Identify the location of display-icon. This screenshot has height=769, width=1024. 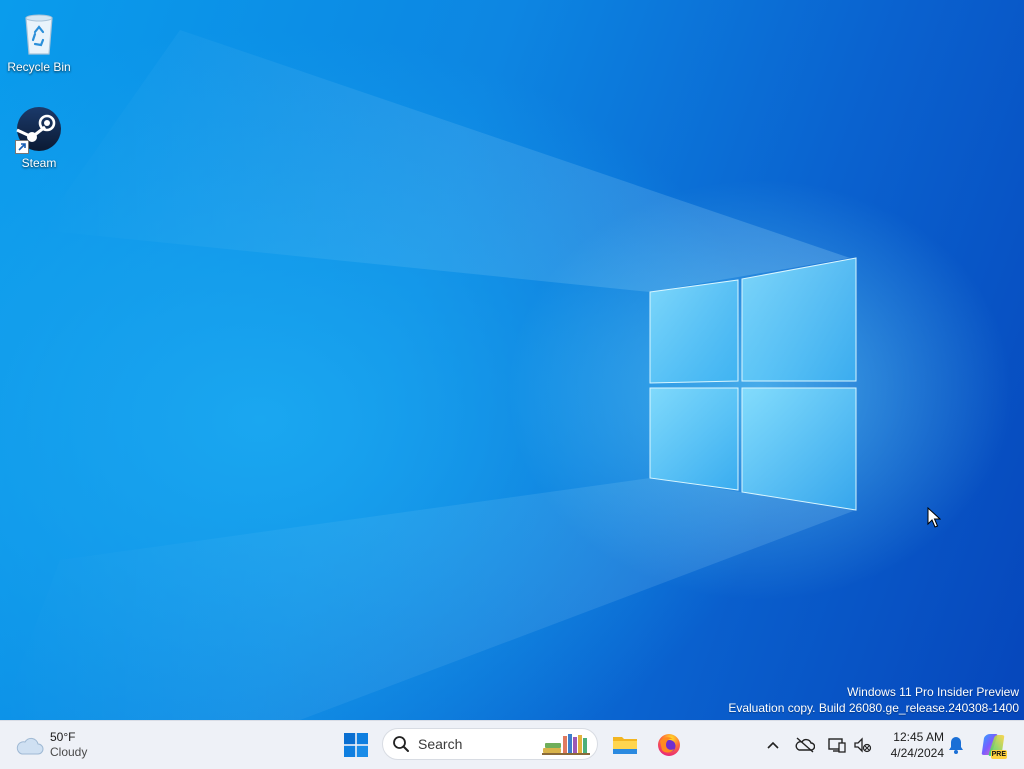
(837, 745).